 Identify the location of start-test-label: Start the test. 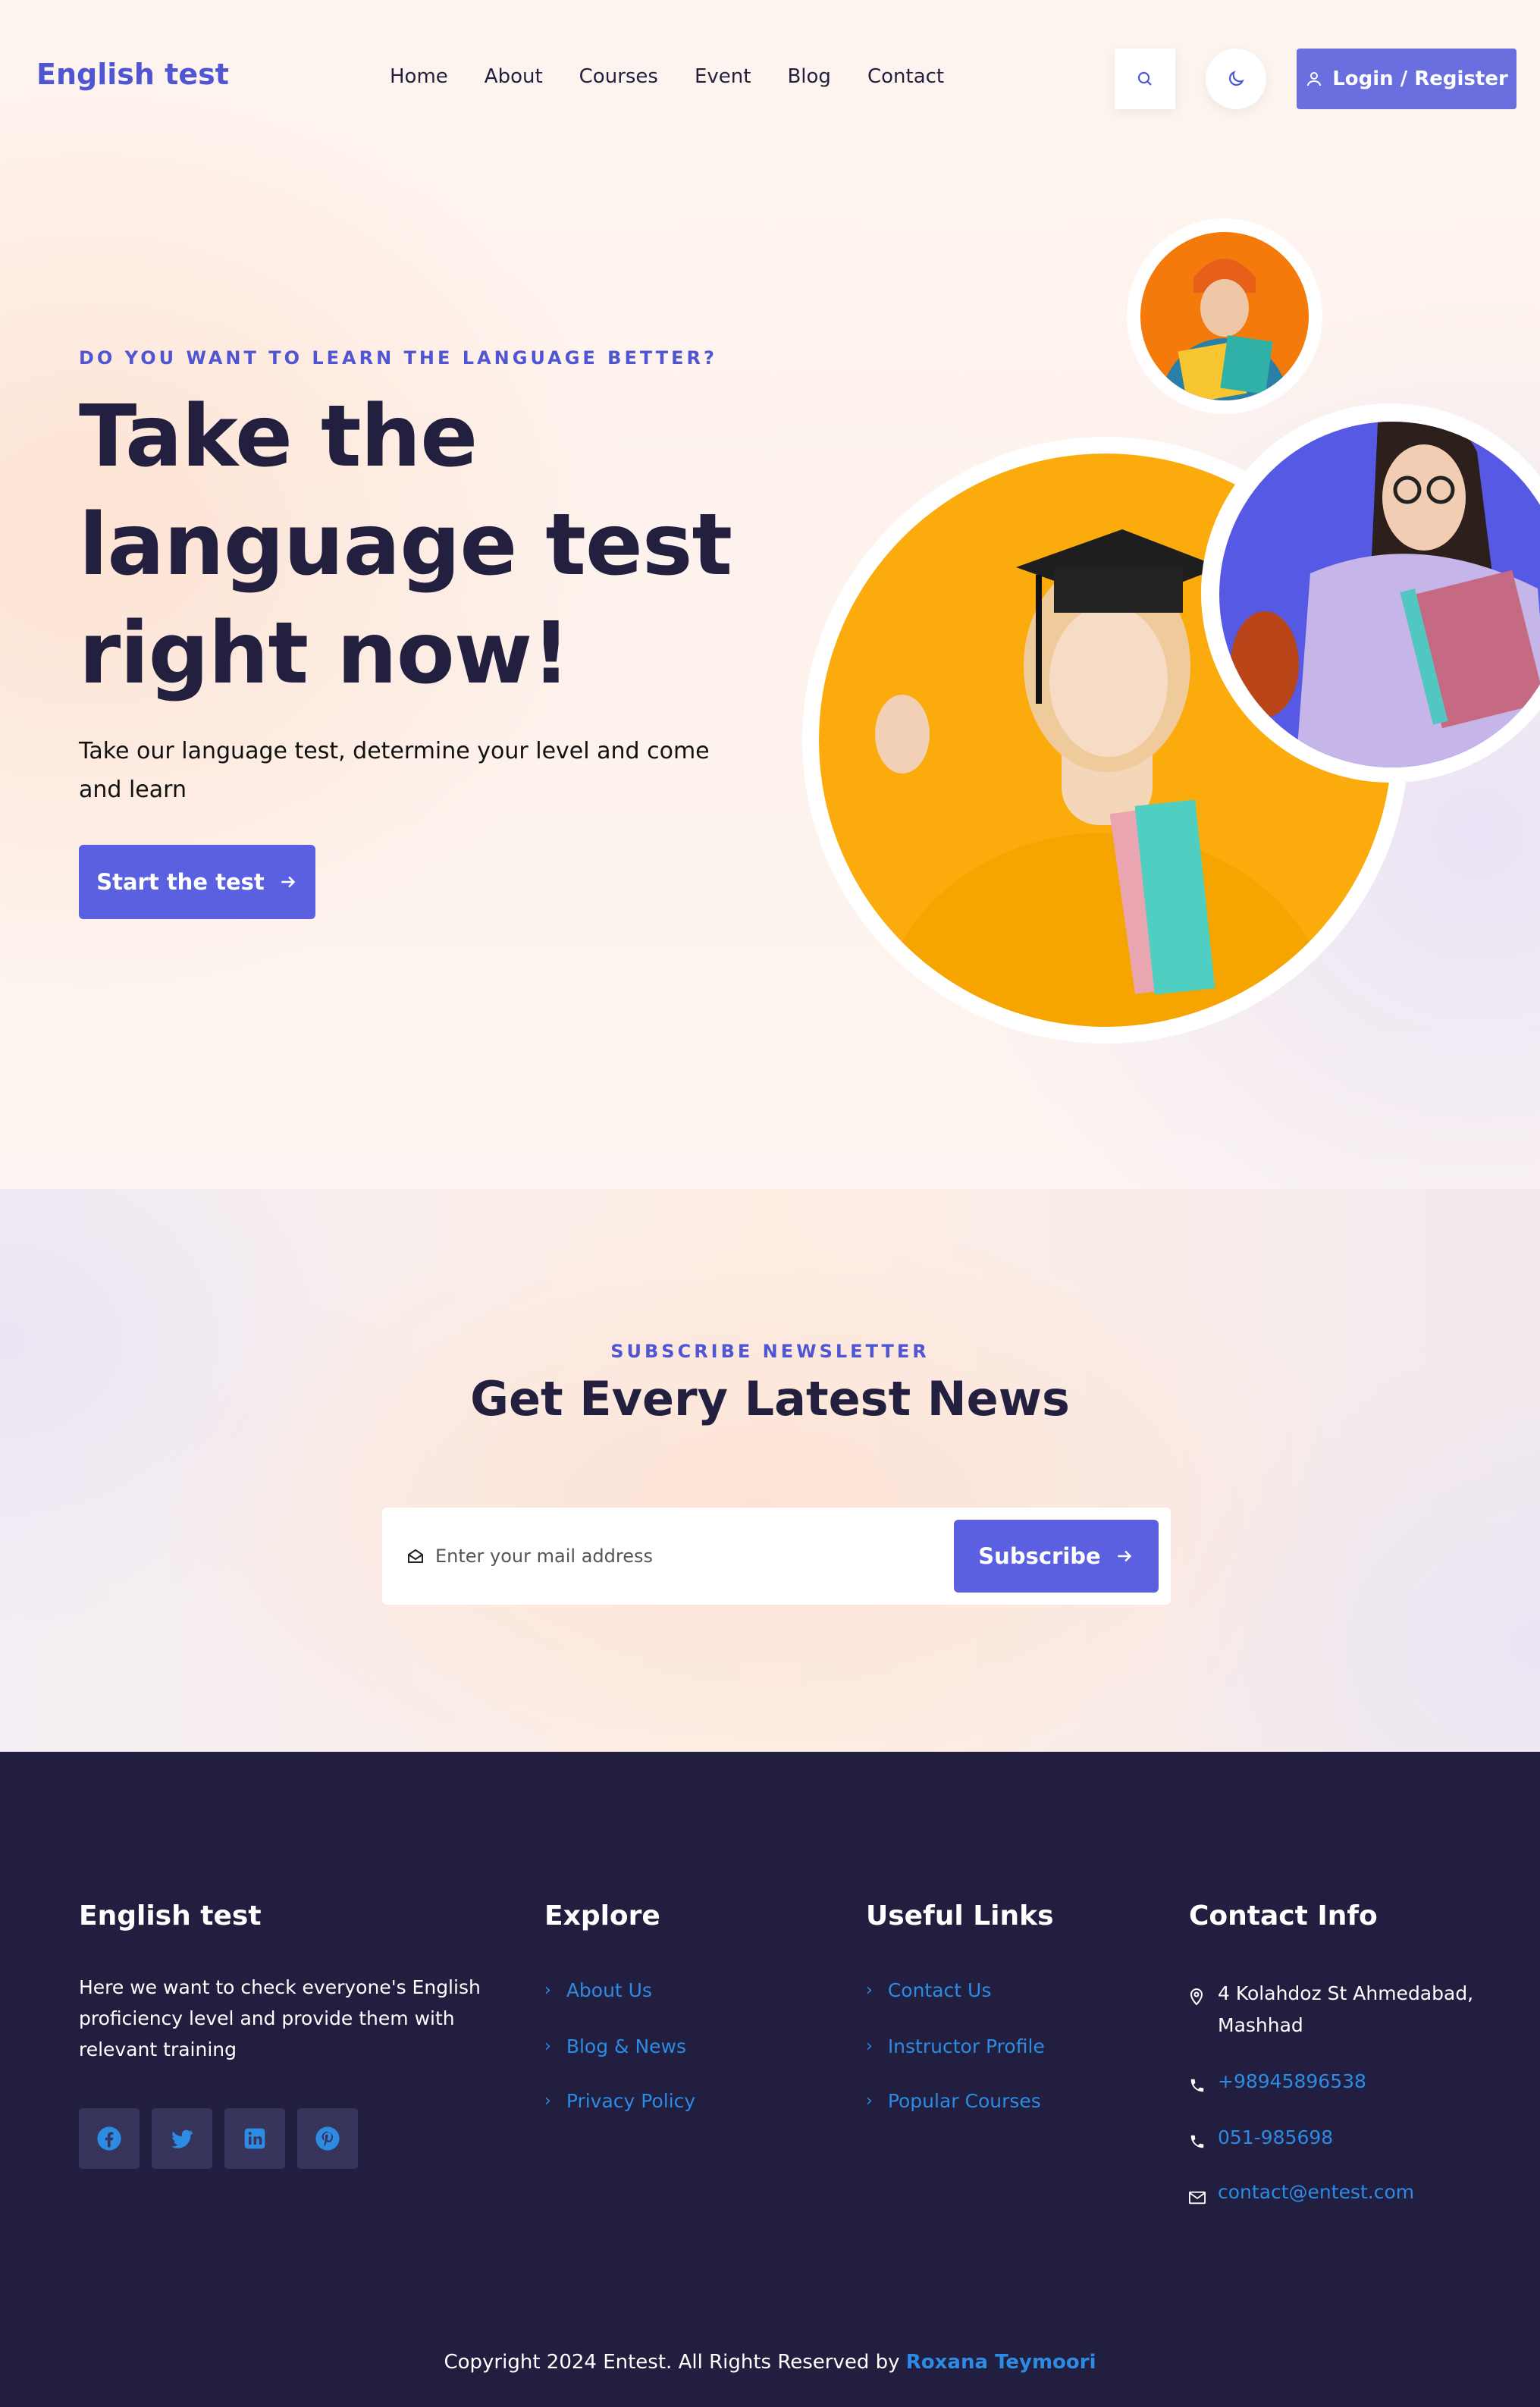
(181, 882).